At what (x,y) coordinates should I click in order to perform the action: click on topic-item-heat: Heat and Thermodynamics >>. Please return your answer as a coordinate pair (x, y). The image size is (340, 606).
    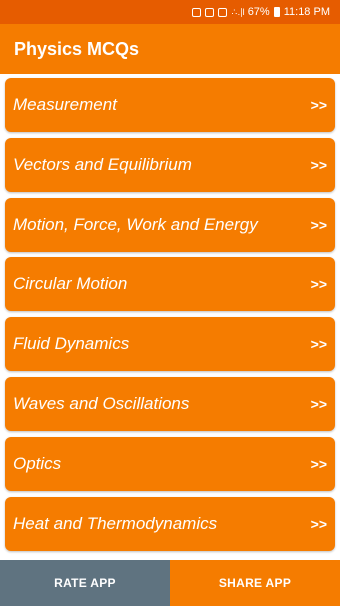
    Looking at the image, I should click on (170, 523).